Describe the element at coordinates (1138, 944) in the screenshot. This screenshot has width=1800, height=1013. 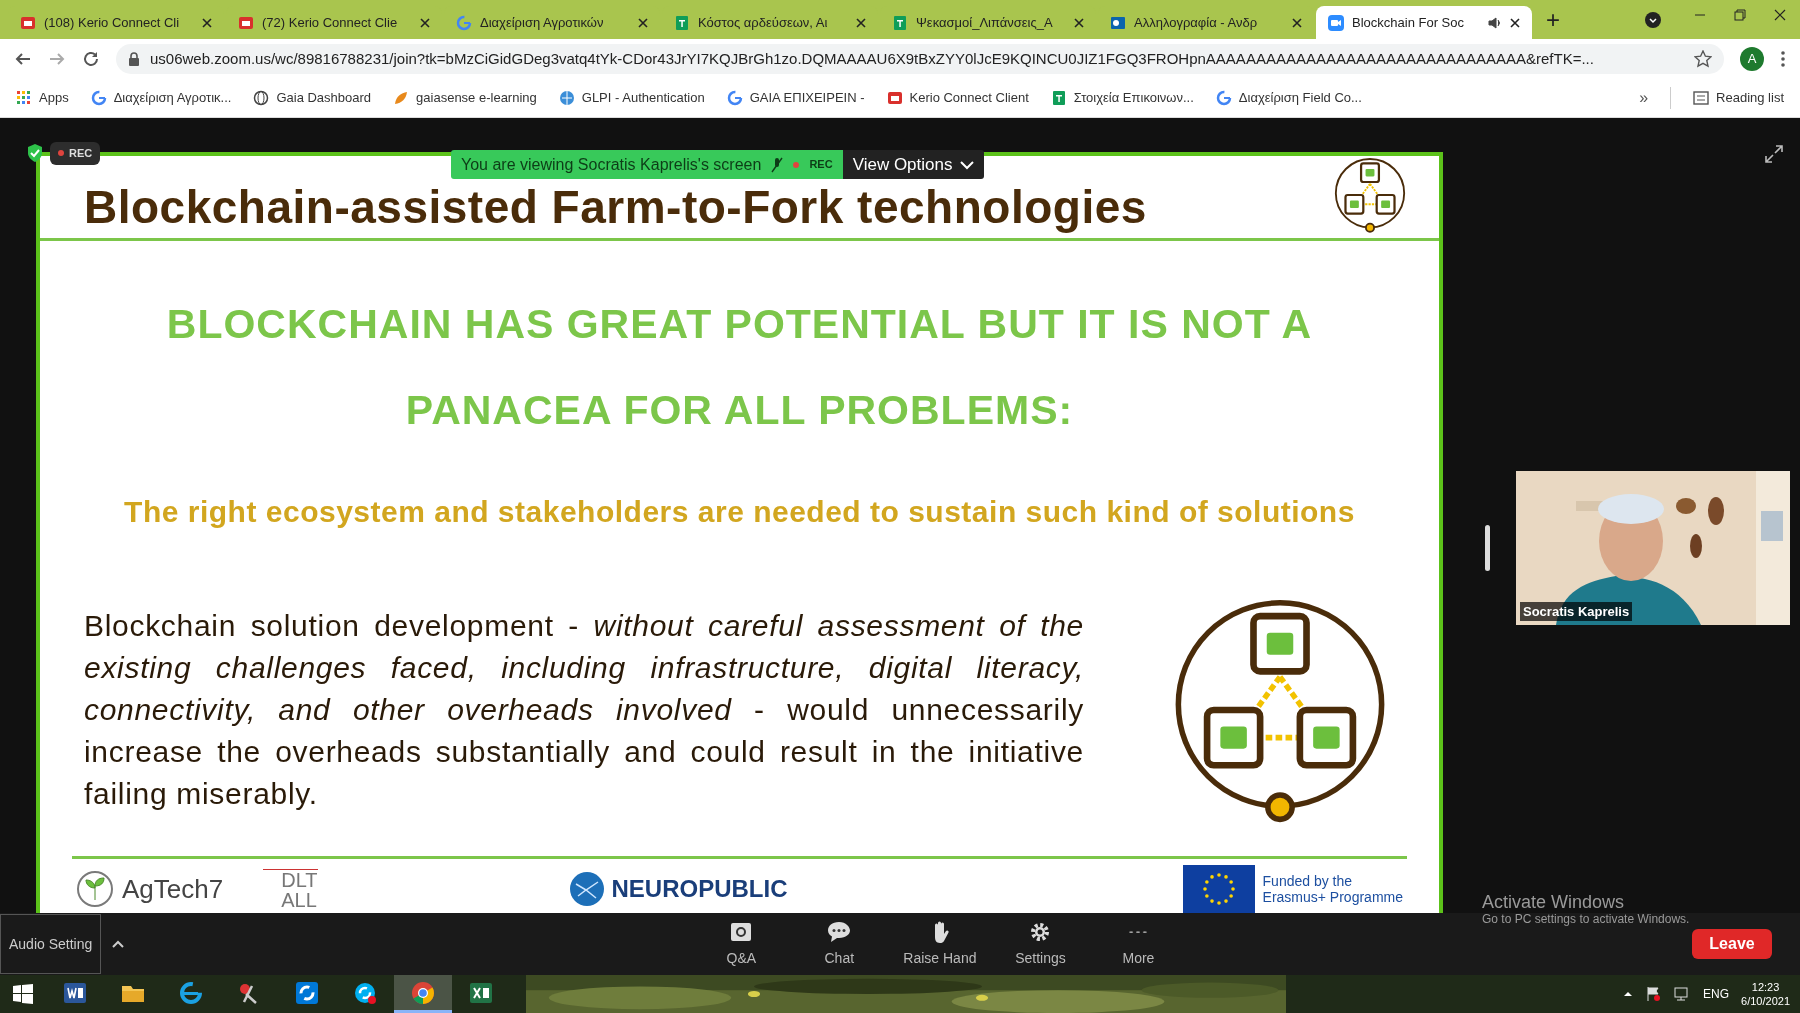
I see `toolbar-button: More` at that location.